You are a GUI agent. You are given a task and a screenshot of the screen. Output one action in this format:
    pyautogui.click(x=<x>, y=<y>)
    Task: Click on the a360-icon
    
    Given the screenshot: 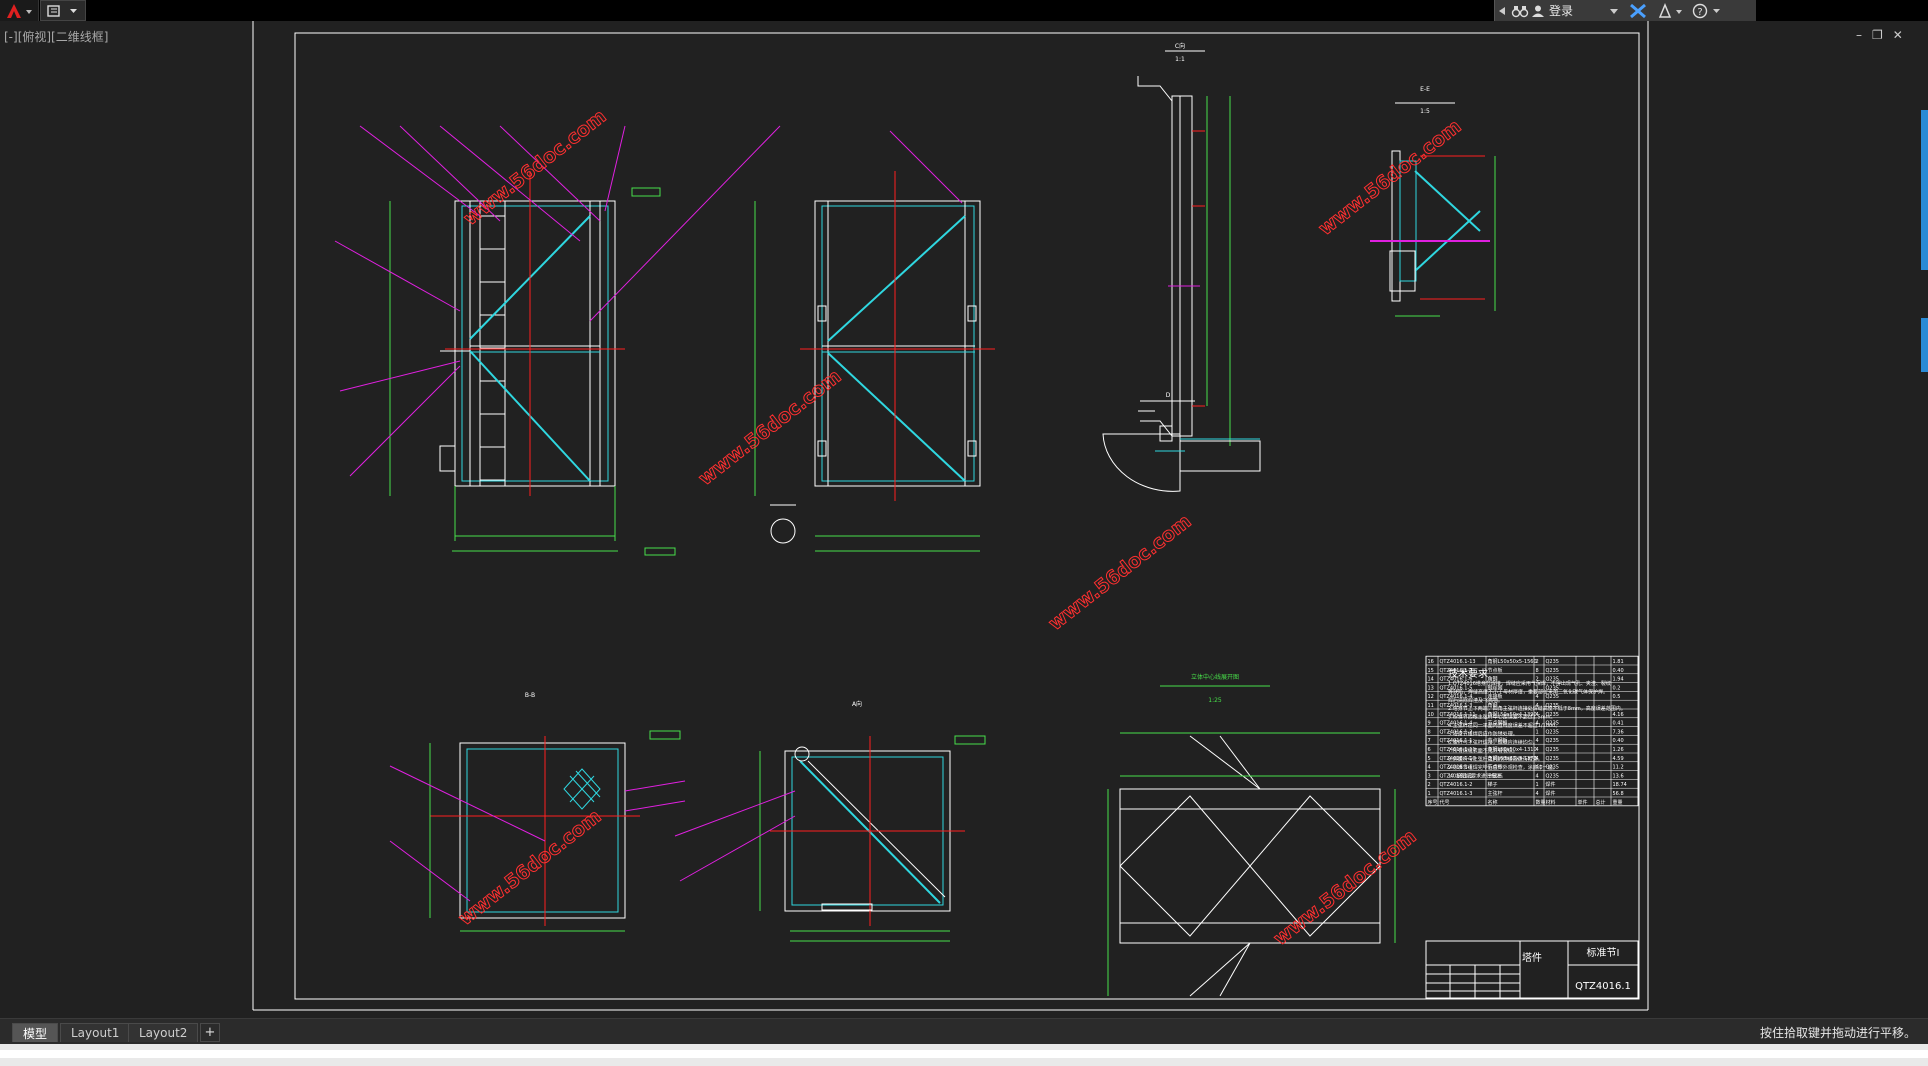 What is the action you would take?
    pyautogui.click(x=1670, y=10)
    